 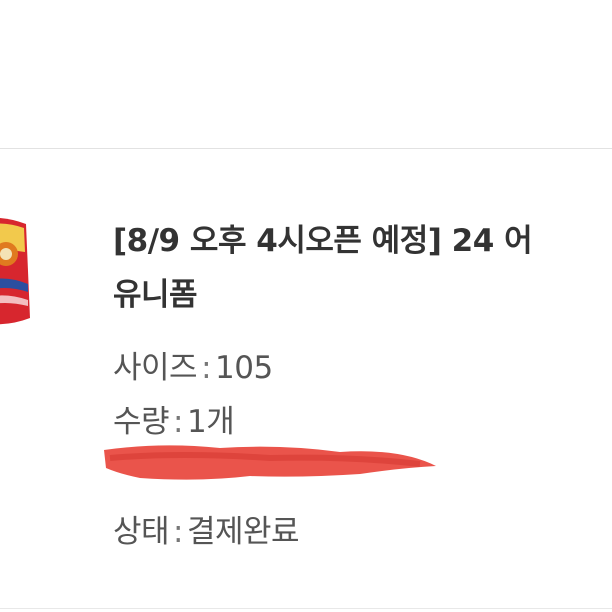 I want to click on status-row: 상태: 결제완료, so click(x=206, y=528).